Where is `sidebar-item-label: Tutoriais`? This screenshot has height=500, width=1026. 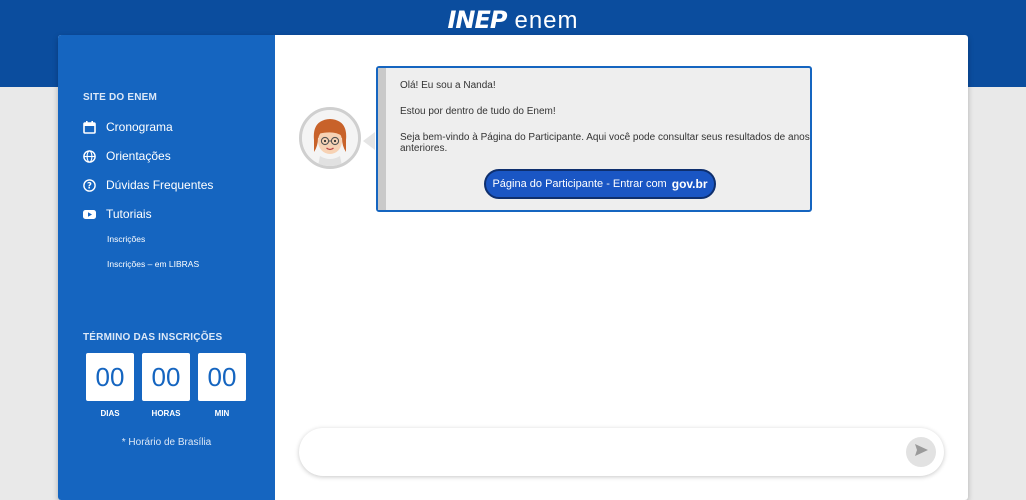
sidebar-item-label: Tutoriais is located at coordinates (129, 214).